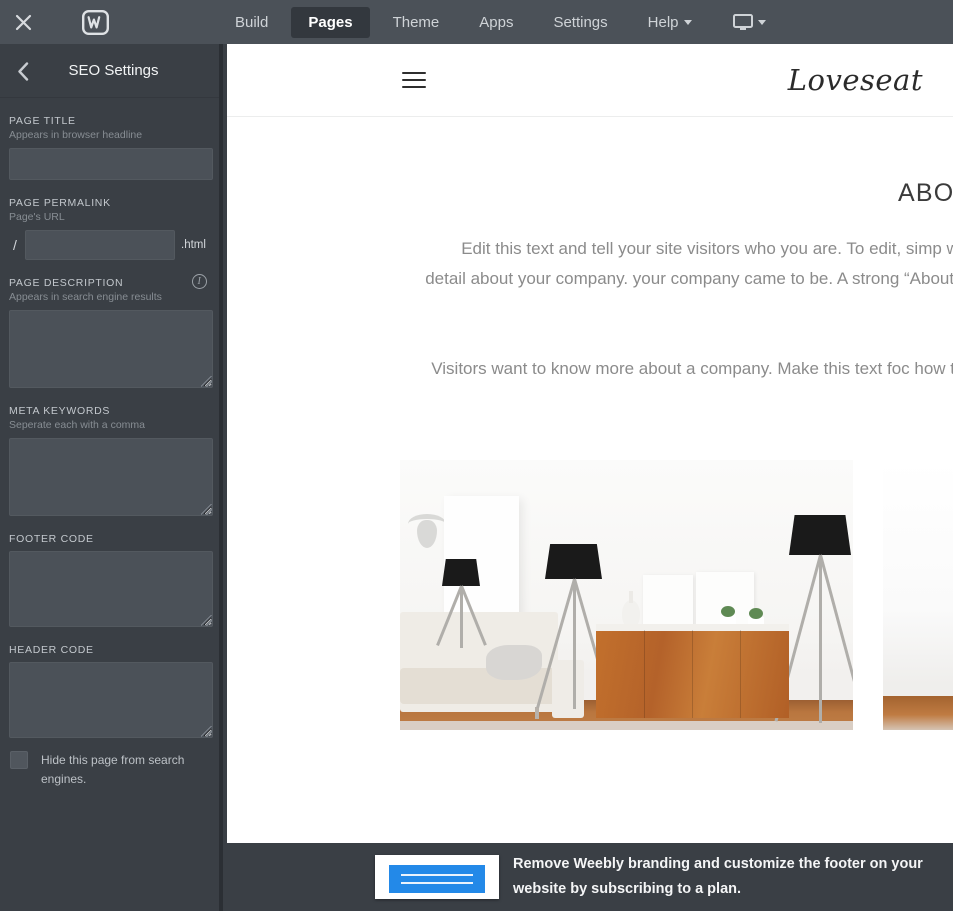 This screenshot has width=953, height=911. I want to click on close-editor-button, so click(23, 22).